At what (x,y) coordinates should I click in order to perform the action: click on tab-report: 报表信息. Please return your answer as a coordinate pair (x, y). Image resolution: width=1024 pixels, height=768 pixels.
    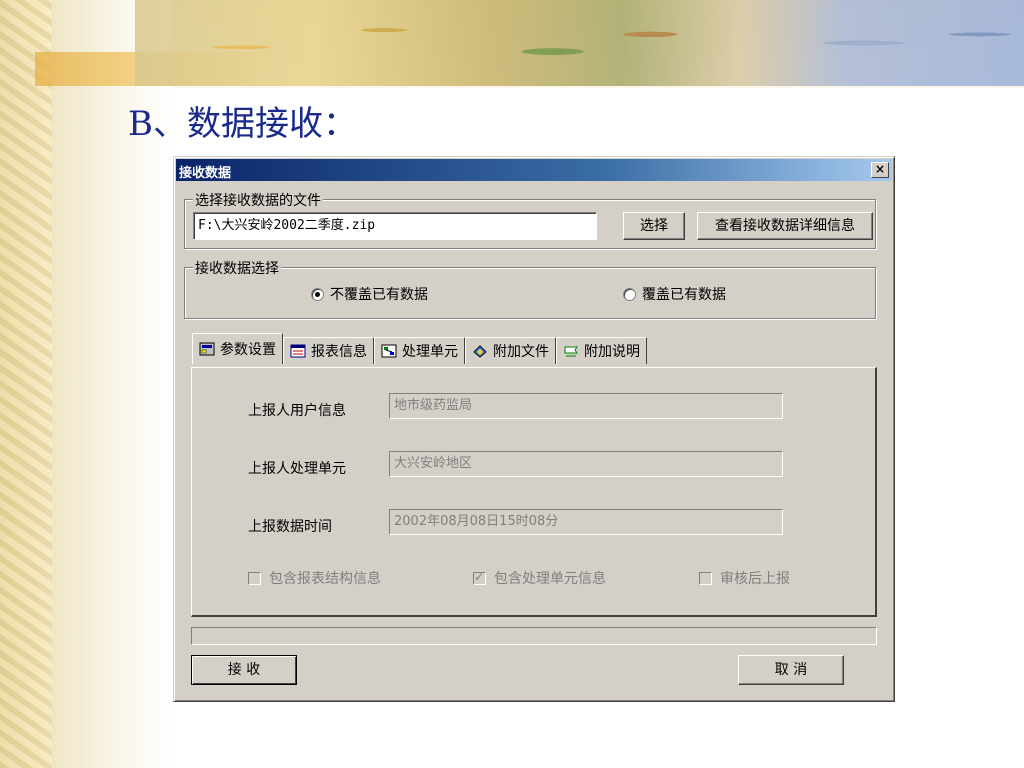
    Looking at the image, I should click on (328, 350).